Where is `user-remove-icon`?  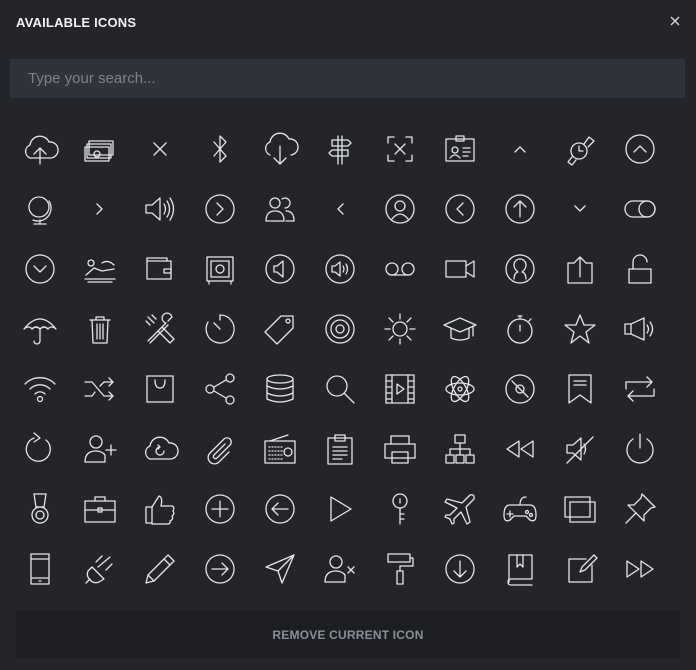 user-remove-icon is located at coordinates (340, 569).